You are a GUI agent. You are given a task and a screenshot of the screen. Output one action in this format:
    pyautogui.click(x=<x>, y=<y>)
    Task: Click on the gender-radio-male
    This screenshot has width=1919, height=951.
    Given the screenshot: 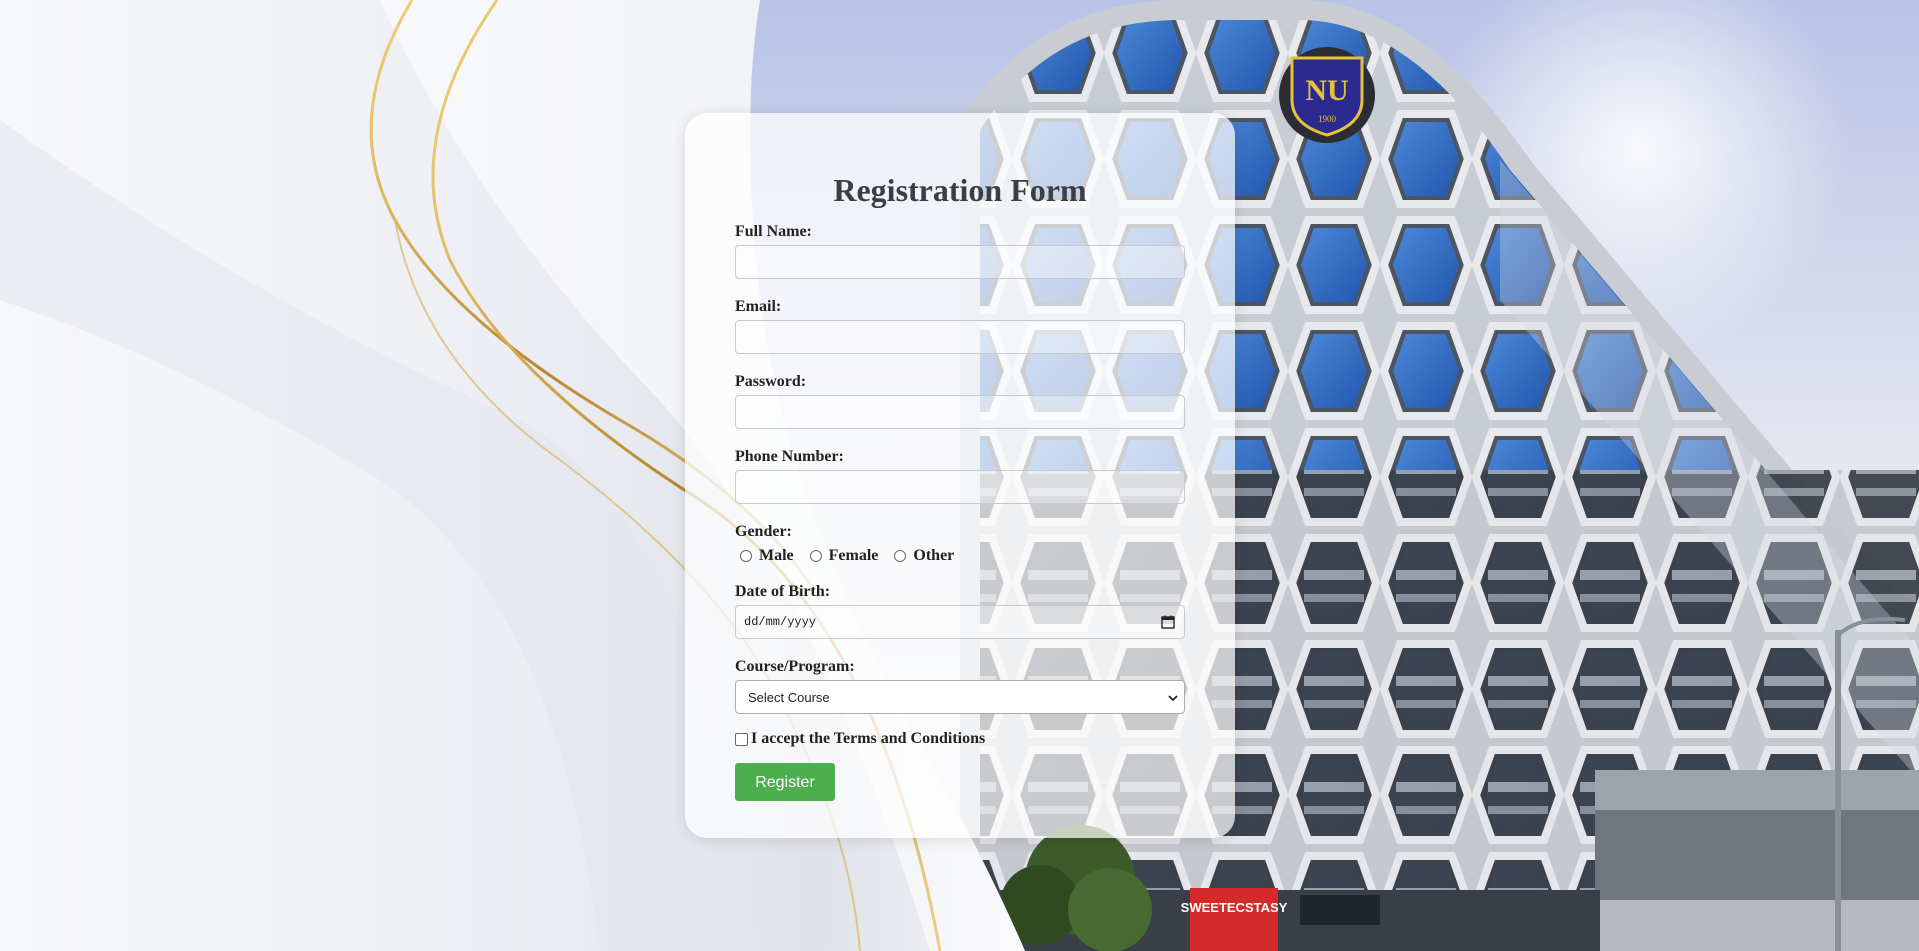 What is the action you would take?
    pyautogui.click(x=746, y=556)
    